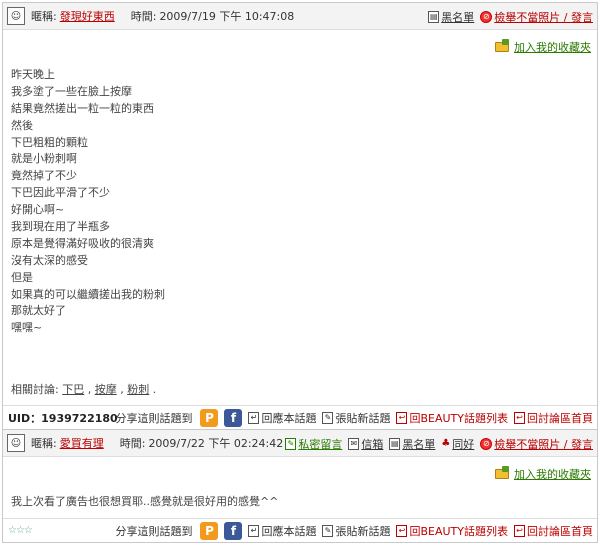 The height and width of the screenshot is (546, 600). I want to click on related-label: 相關討論:, so click(35, 389).